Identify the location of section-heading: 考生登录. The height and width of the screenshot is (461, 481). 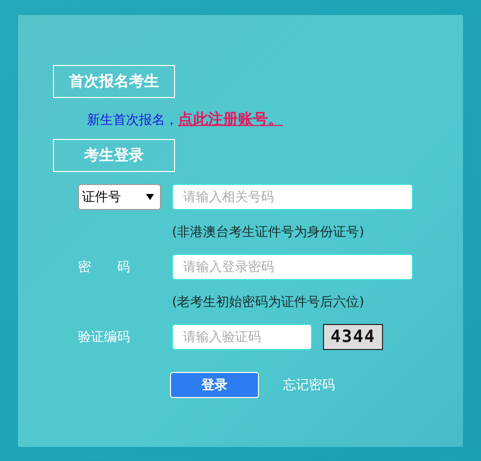
(114, 155).